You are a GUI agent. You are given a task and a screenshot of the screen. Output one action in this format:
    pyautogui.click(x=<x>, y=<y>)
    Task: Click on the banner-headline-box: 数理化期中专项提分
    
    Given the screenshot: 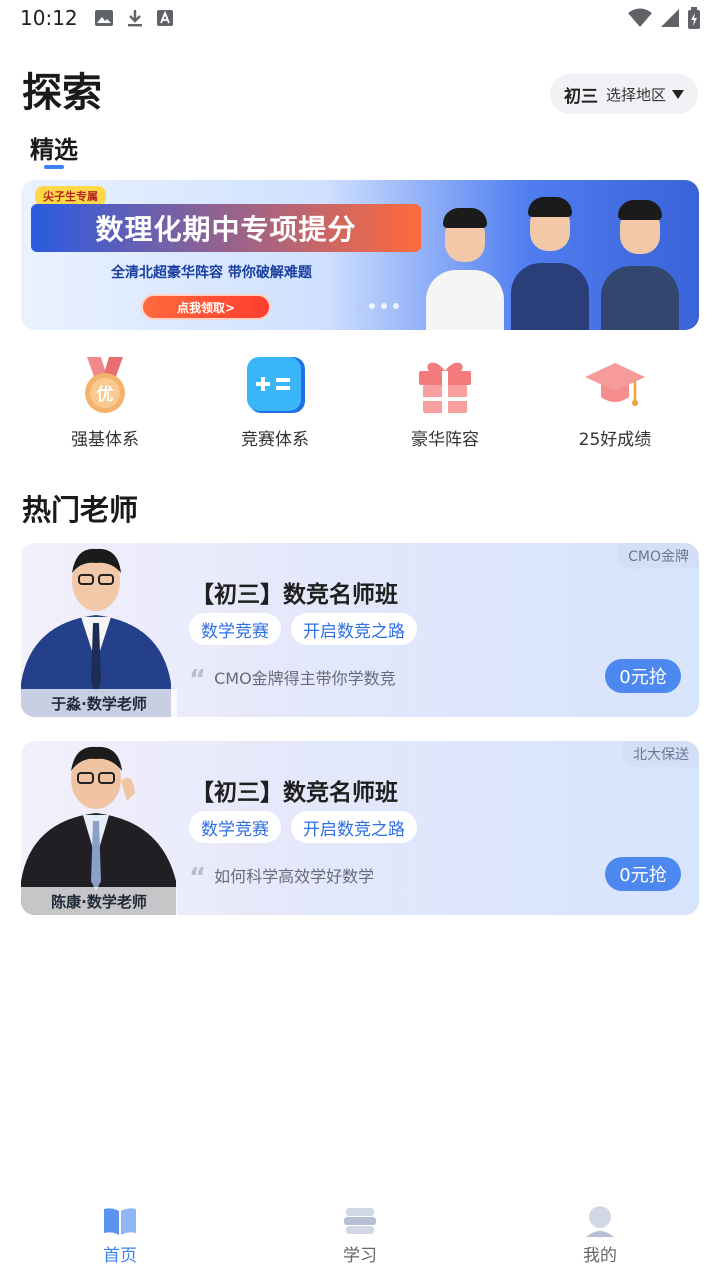 What is the action you would take?
    pyautogui.click(x=226, y=228)
    